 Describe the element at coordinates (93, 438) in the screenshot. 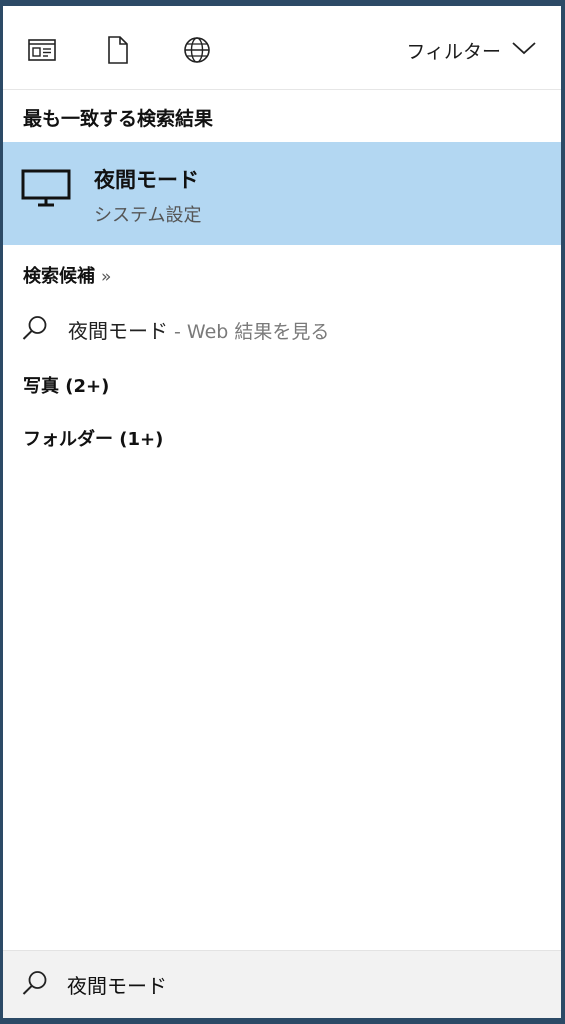

I see `category-folders: フォルダー (1+)` at that location.